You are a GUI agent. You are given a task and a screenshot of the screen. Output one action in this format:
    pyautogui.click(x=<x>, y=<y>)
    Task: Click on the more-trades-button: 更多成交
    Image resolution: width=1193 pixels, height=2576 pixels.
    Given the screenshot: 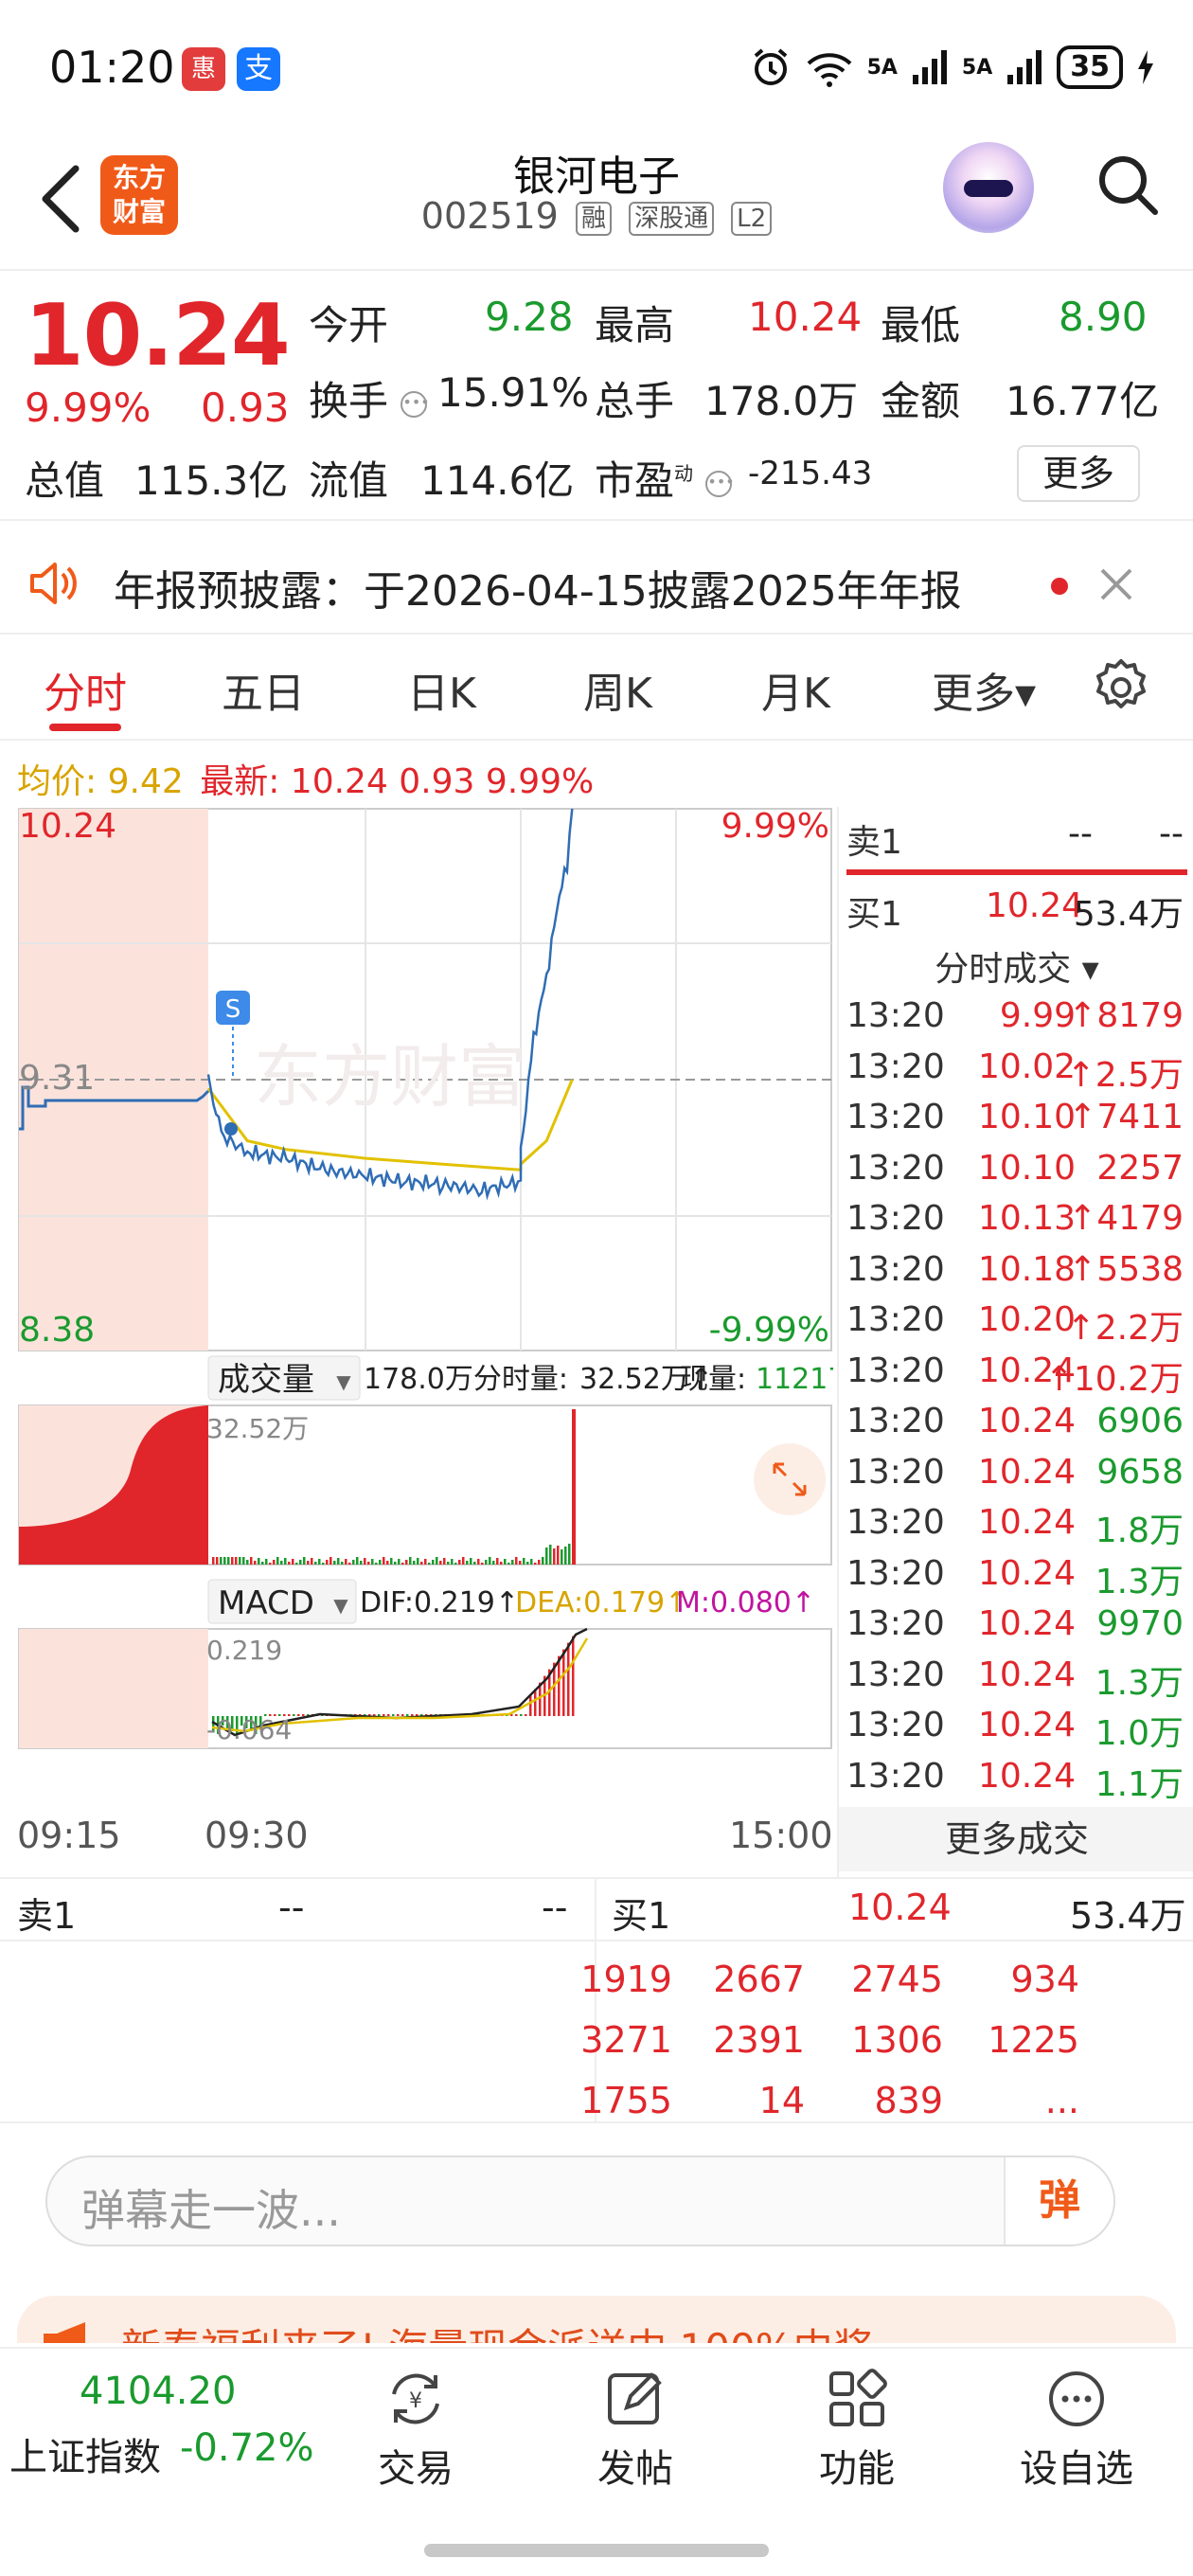 What is the action you would take?
    pyautogui.click(x=1016, y=1839)
    